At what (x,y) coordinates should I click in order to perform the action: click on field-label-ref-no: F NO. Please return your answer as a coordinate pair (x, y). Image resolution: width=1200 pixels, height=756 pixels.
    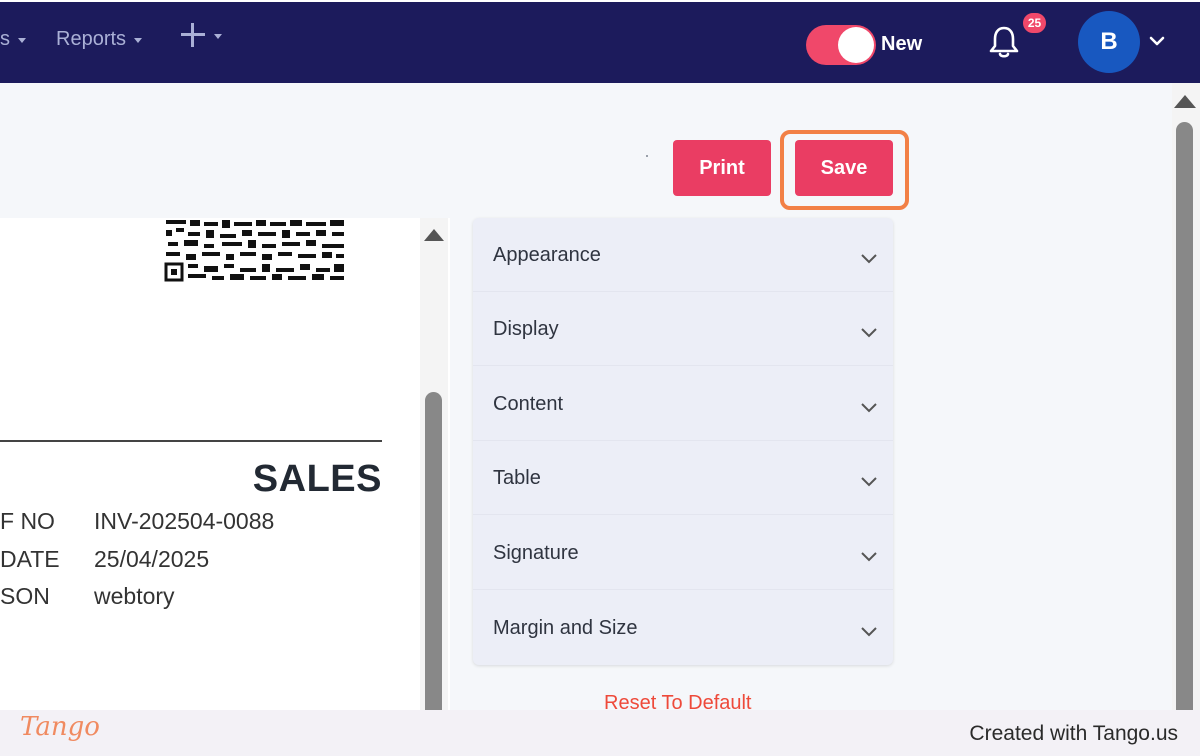
    Looking at the image, I should click on (27, 521).